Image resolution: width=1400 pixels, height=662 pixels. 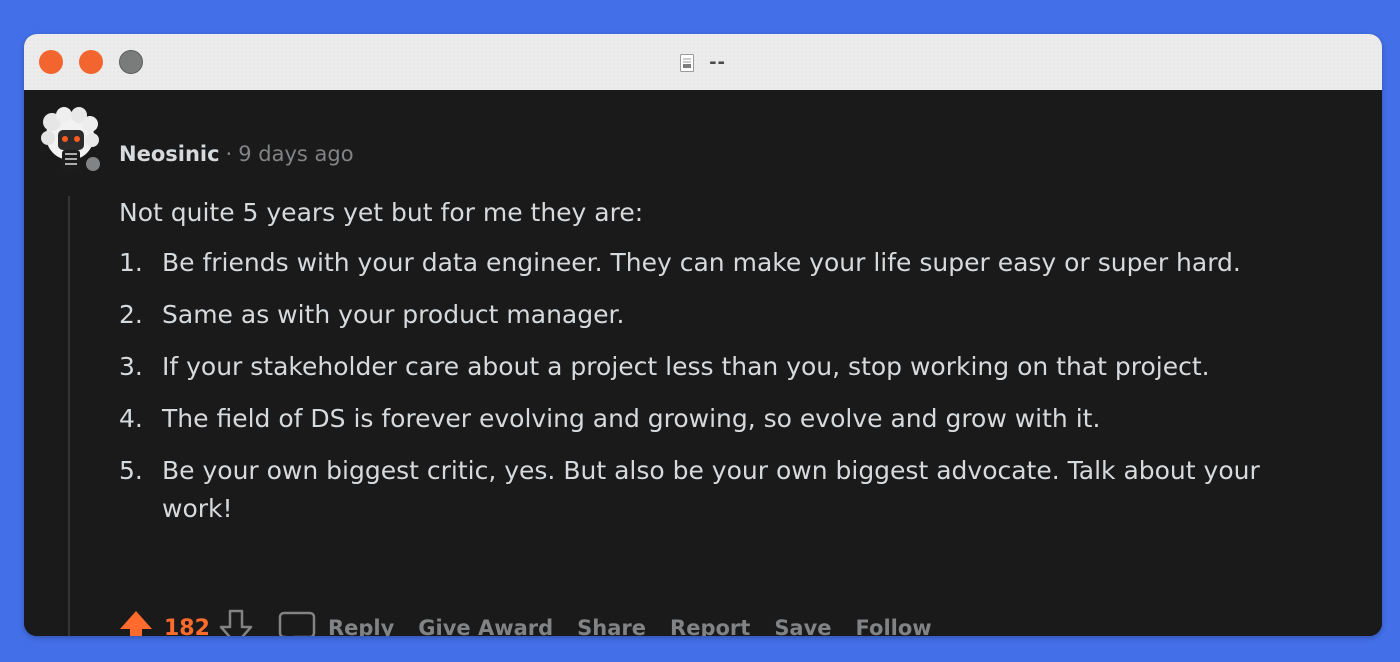 What do you see at coordinates (802, 626) in the screenshot?
I see `save-button: Save` at bounding box center [802, 626].